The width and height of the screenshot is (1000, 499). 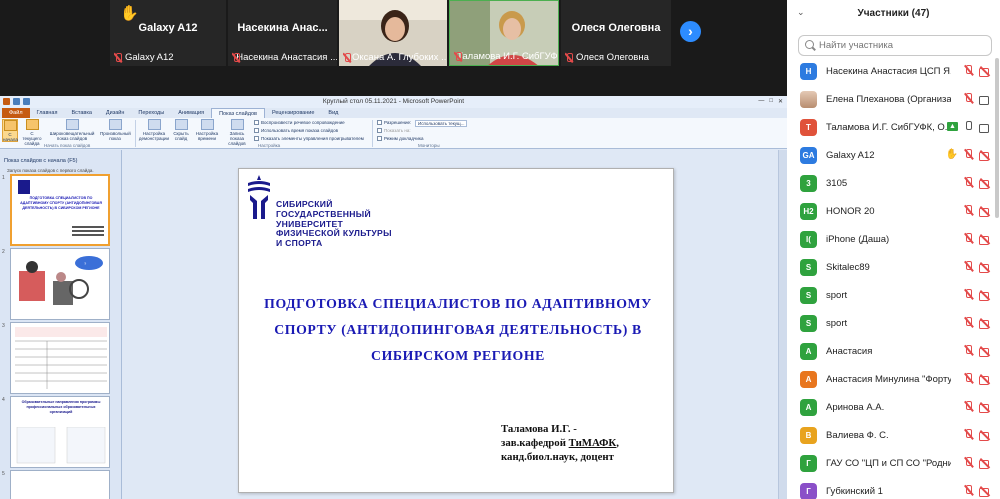 What do you see at coordinates (782, 324) in the screenshot?
I see `slide-scrollbar` at bounding box center [782, 324].